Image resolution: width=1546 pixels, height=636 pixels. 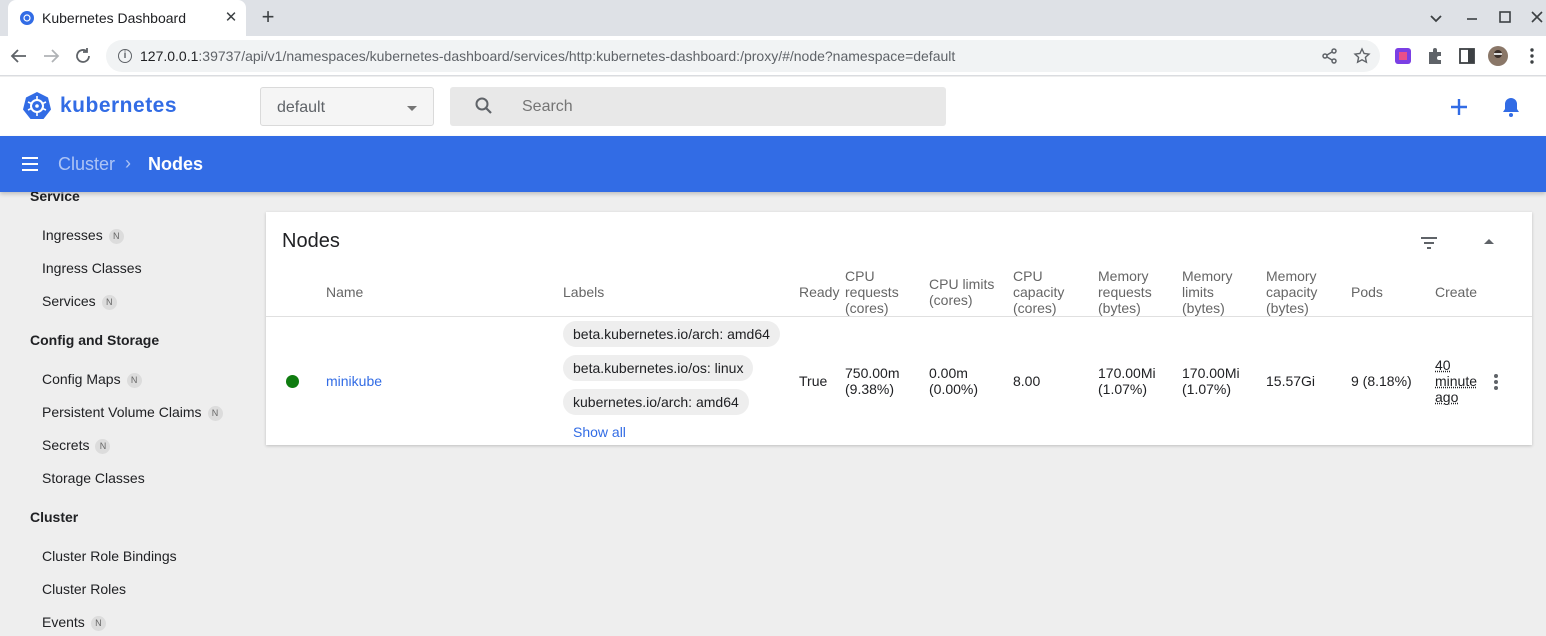 What do you see at coordinates (1207, 292) in the screenshot?
I see `column-header-memory-limits: Memory limits (bytes)` at bounding box center [1207, 292].